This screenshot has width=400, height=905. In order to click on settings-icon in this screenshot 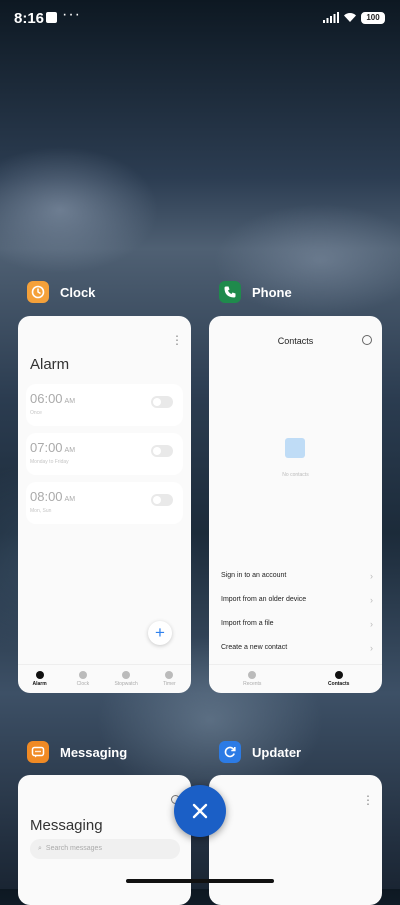, I will do `click(367, 340)`.